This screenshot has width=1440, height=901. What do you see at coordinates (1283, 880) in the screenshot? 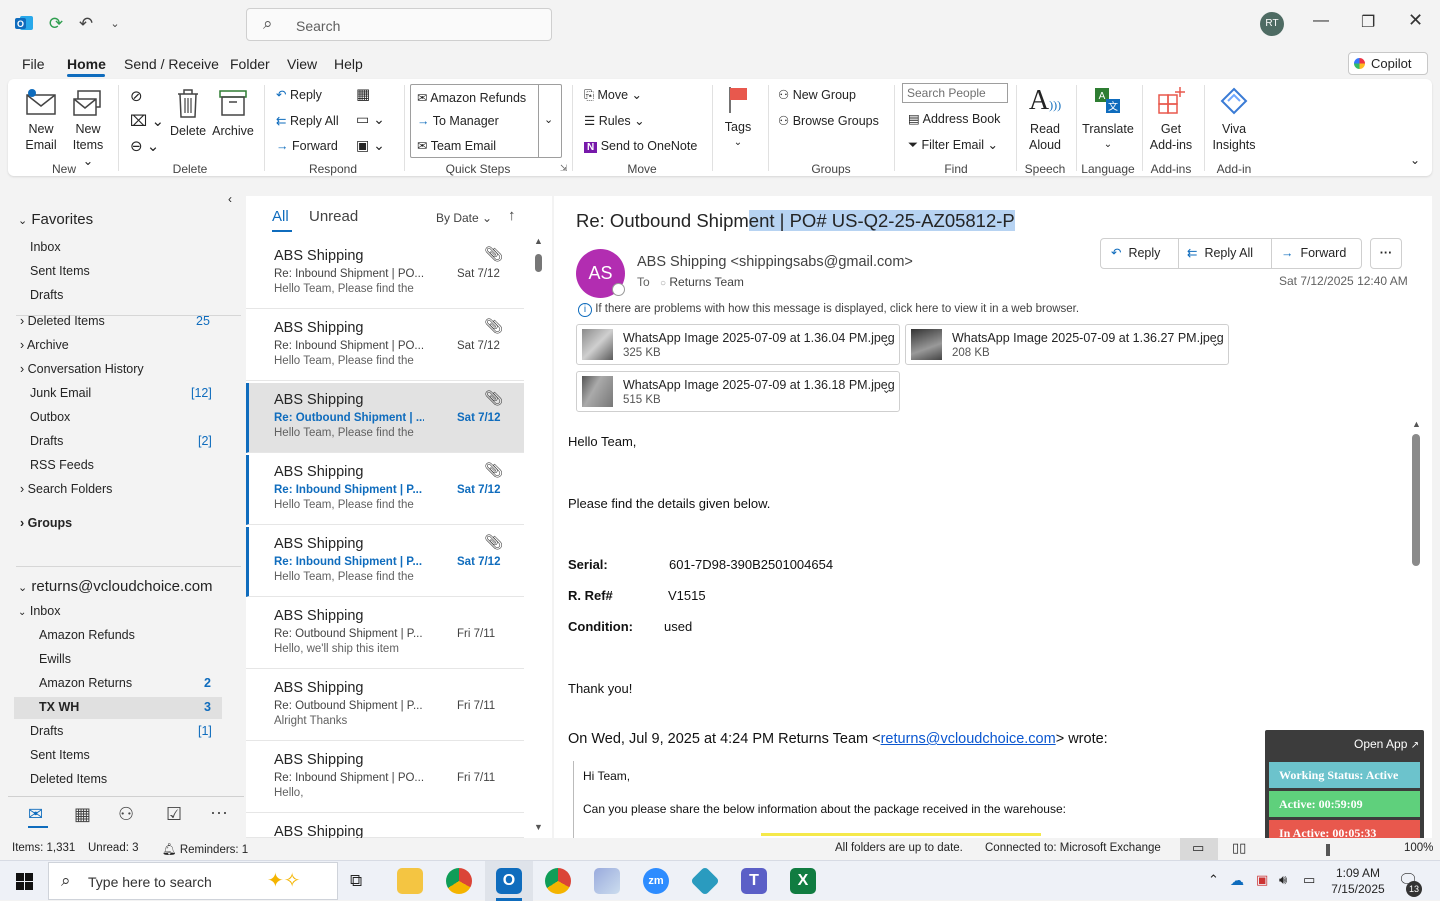
I see `volume-icon: 🔊︎` at bounding box center [1283, 880].